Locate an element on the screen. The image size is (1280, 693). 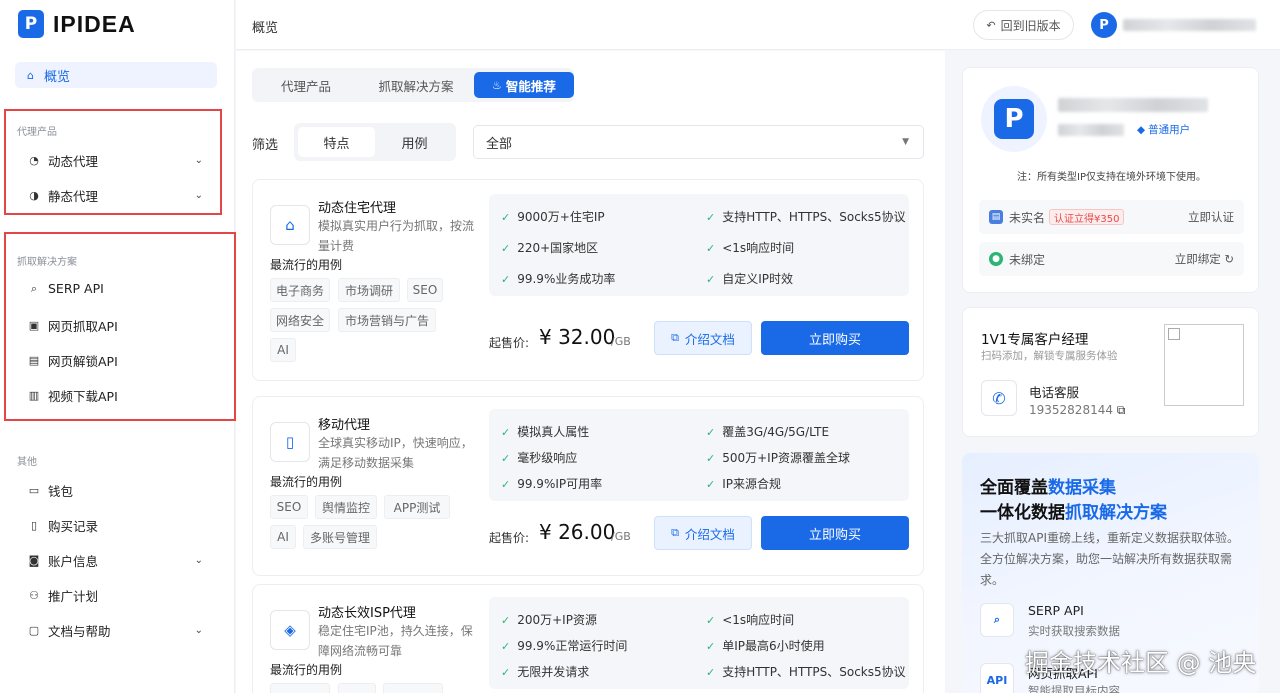
proxy-icon: ◔ is located at coordinates (34, 160).